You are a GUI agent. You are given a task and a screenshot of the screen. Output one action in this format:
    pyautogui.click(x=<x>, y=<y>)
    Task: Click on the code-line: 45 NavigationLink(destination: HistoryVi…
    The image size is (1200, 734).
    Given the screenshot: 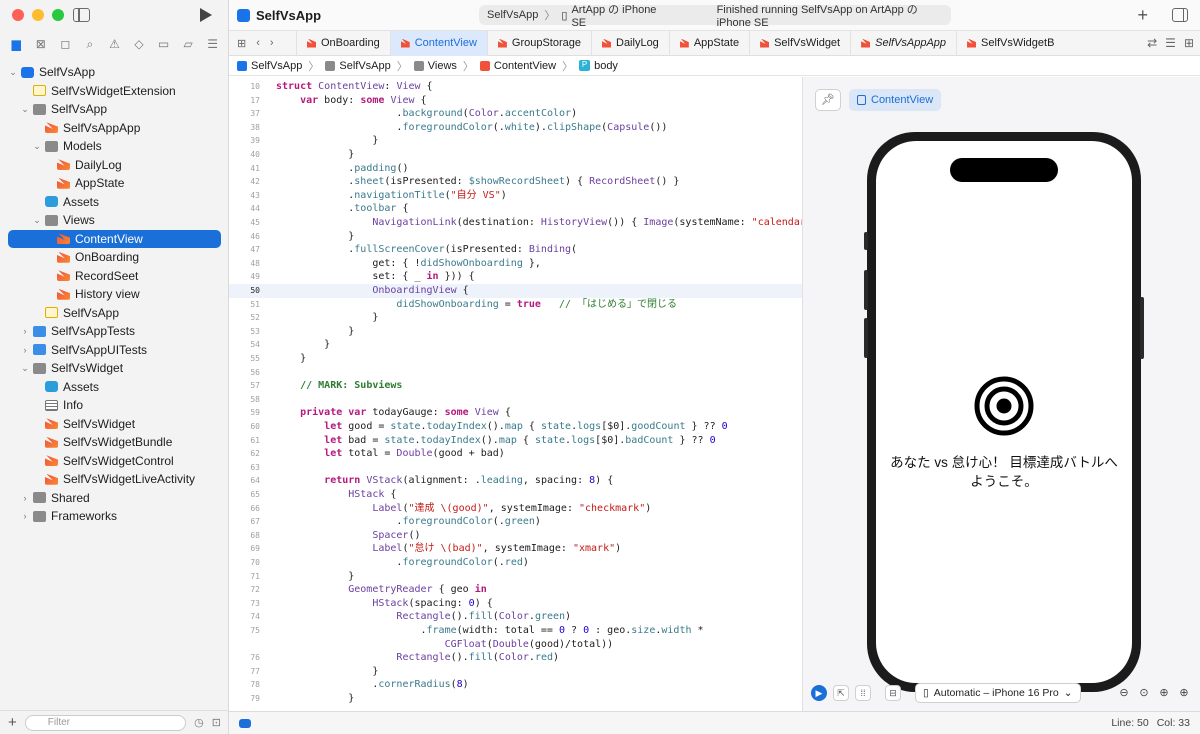 What is the action you would take?
    pyautogui.click(x=515, y=223)
    